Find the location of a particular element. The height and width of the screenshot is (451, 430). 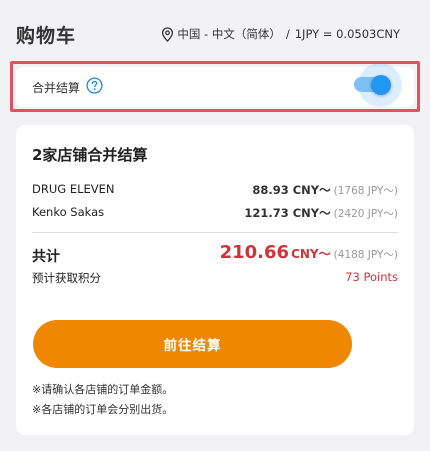

shop-amount: 88.93 CNY～ (1768 JPY～) is located at coordinates (325, 190).